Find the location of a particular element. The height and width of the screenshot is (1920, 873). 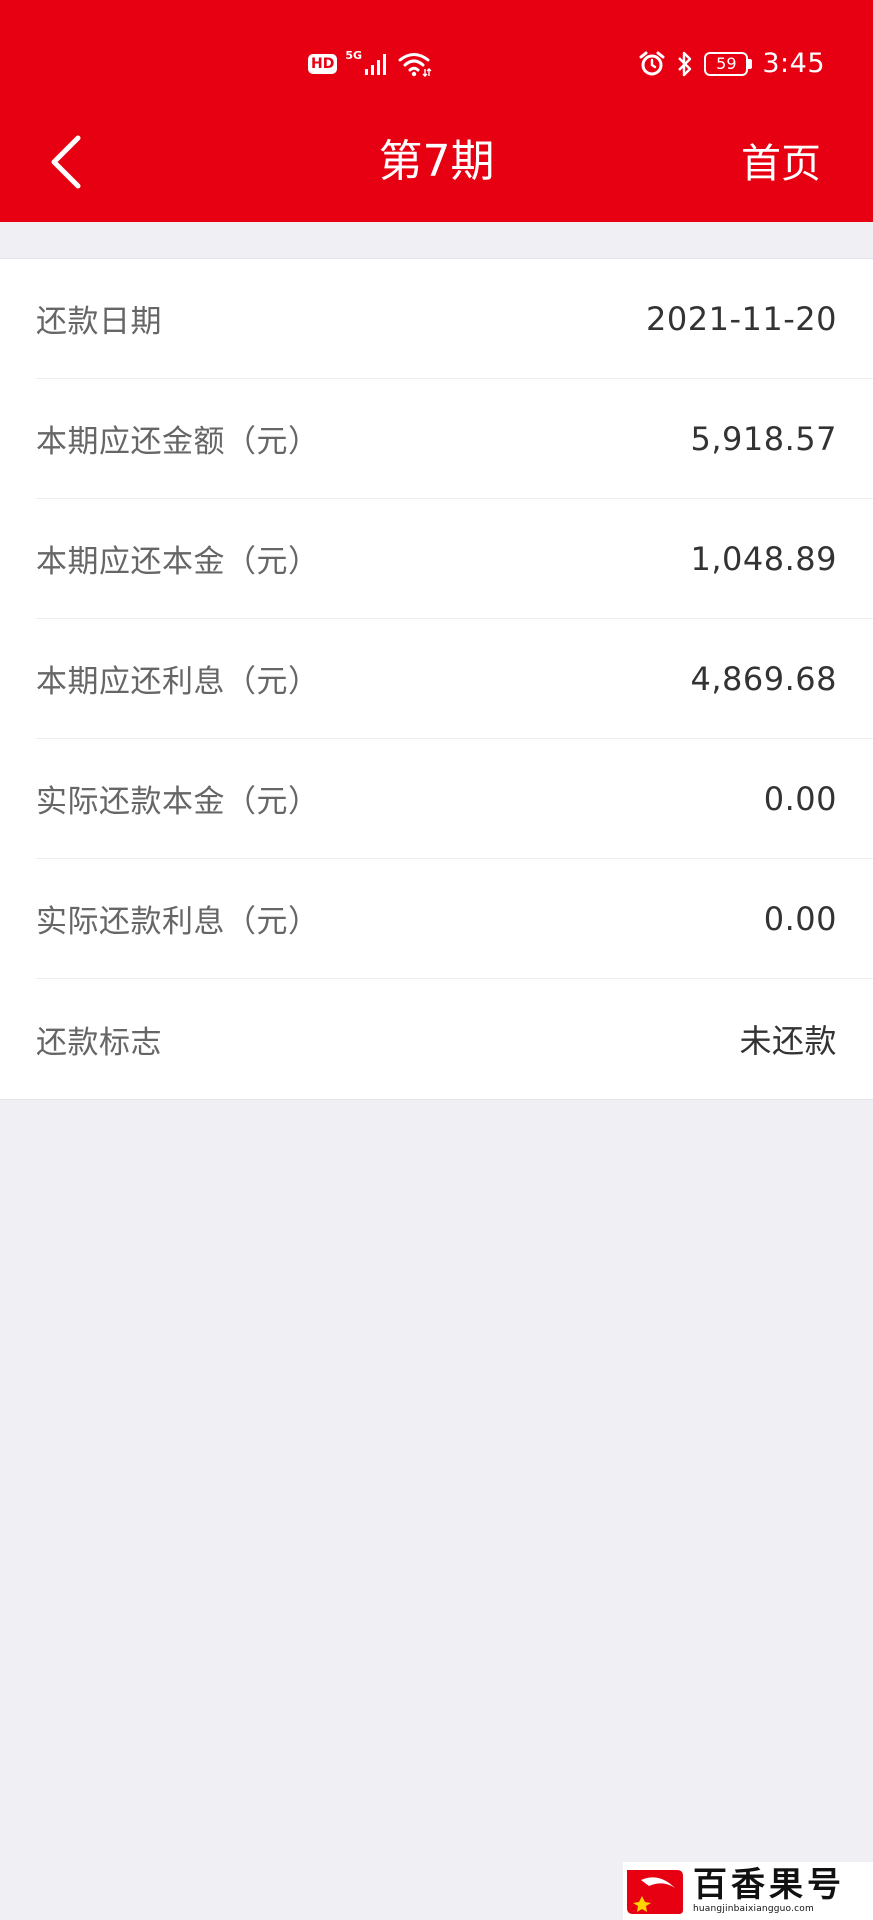

hd-icon: HD is located at coordinates (323, 64).